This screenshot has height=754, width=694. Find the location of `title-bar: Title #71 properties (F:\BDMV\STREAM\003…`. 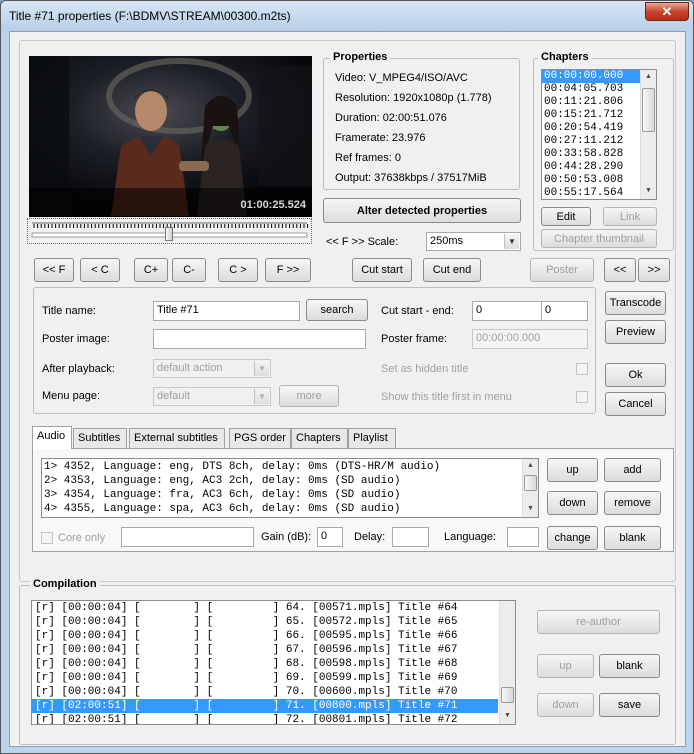

title-bar: Title #71 properties (F:\BDMV\STREAM\003… is located at coordinates (347, 16).